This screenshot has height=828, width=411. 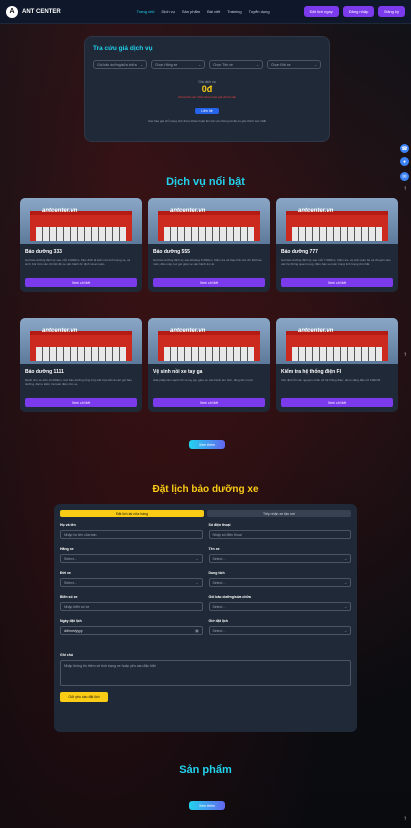 I want to click on name-input: Nhập họ tên của bạn, so click(x=131, y=534).